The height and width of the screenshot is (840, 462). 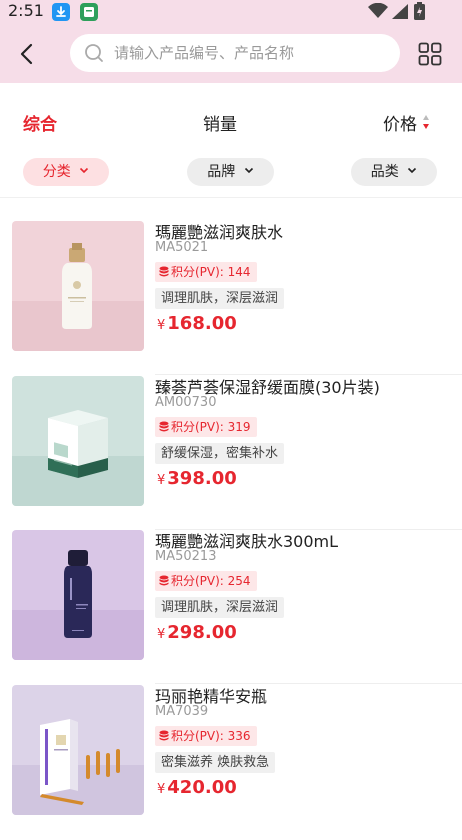 What do you see at coordinates (400, 11) in the screenshot?
I see `signal-icon` at bounding box center [400, 11].